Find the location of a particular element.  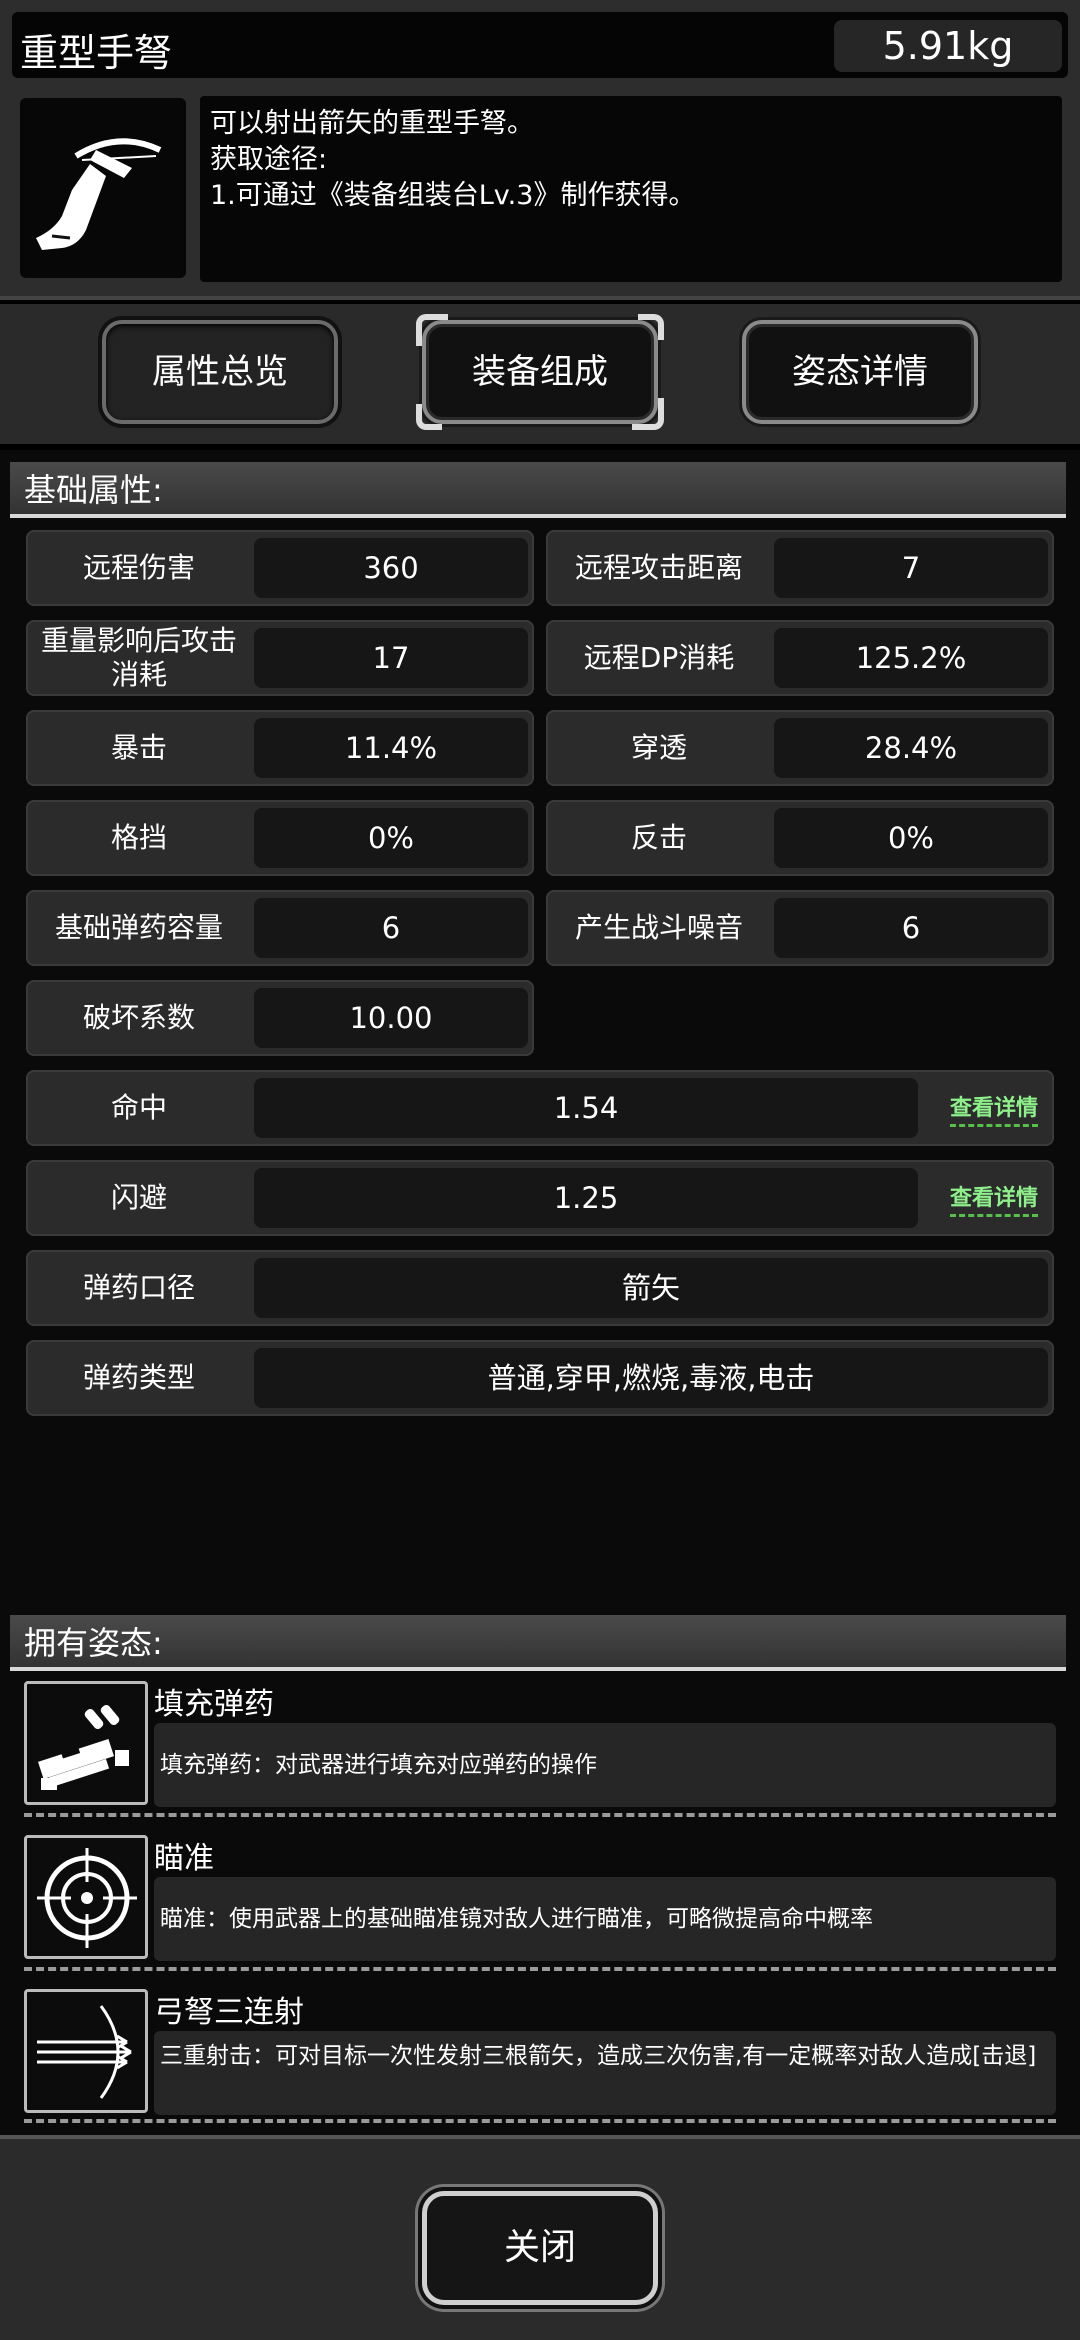

section-header-base-attributes: 基础属性: is located at coordinates (538, 490).